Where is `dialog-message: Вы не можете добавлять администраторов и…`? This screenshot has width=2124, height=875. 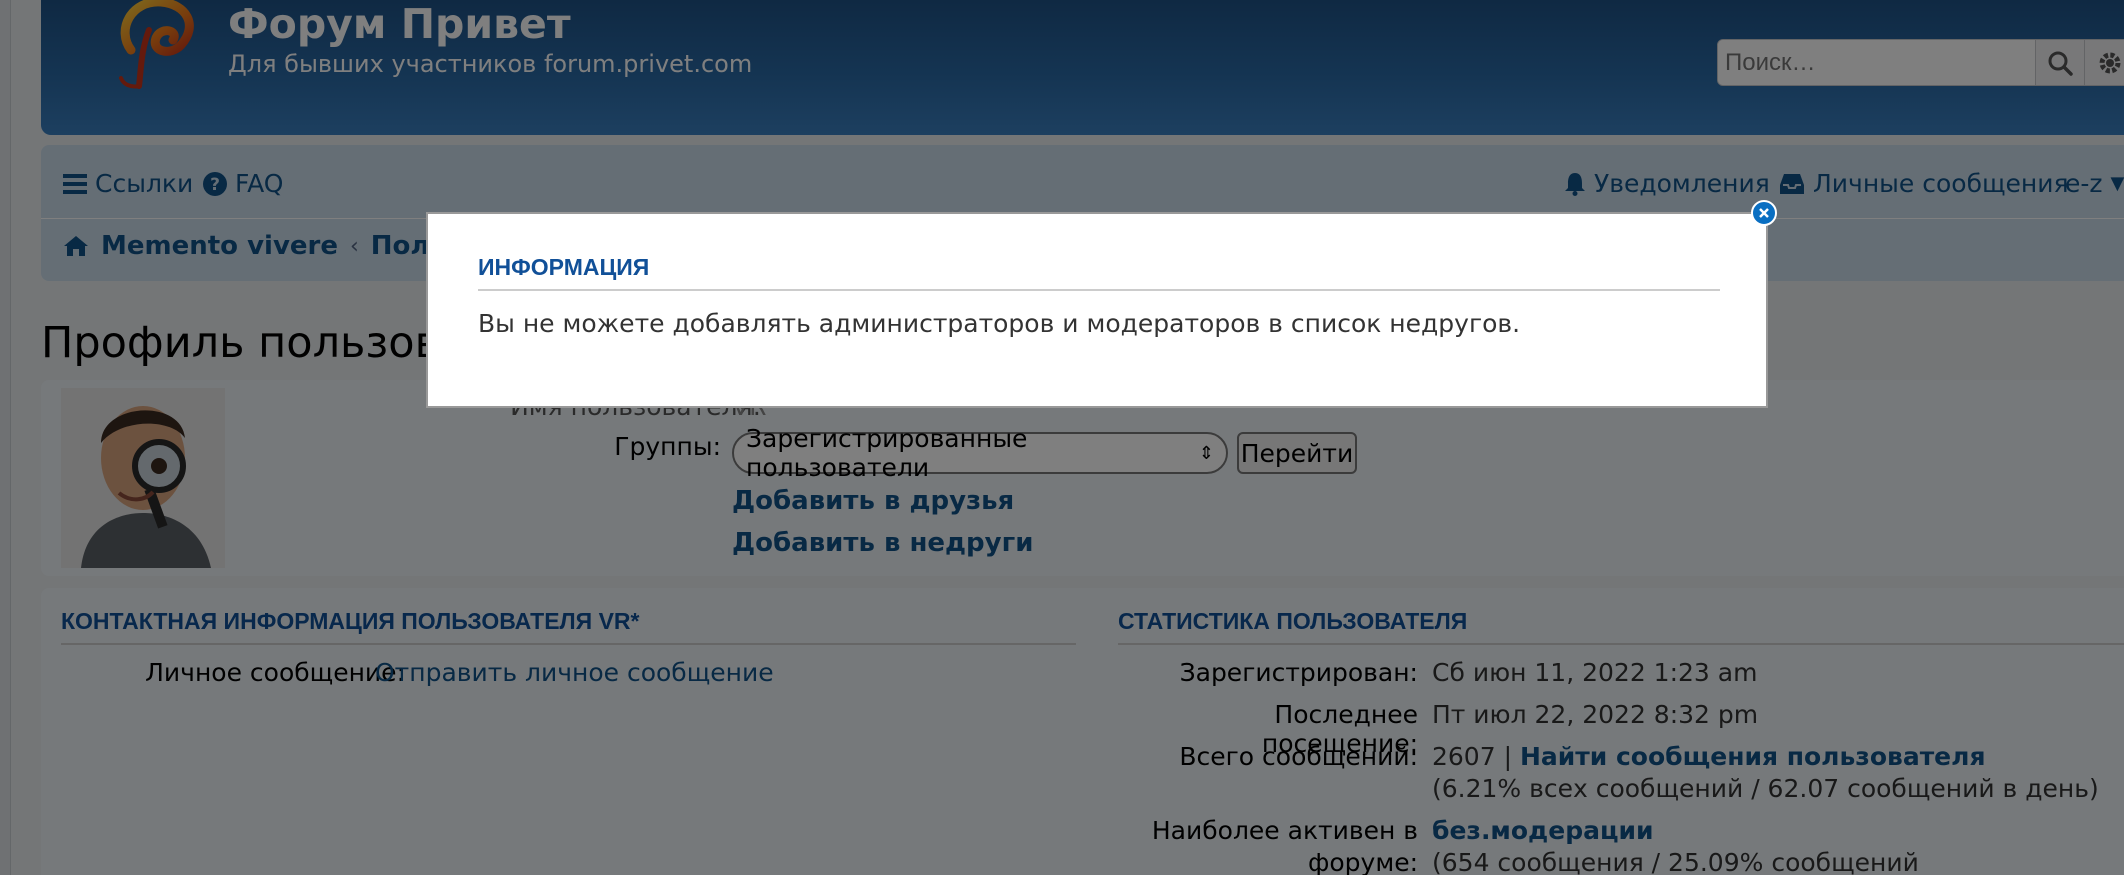 dialog-message: Вы не можете добавлять администраторов и… is located at coordinates (999, 323).